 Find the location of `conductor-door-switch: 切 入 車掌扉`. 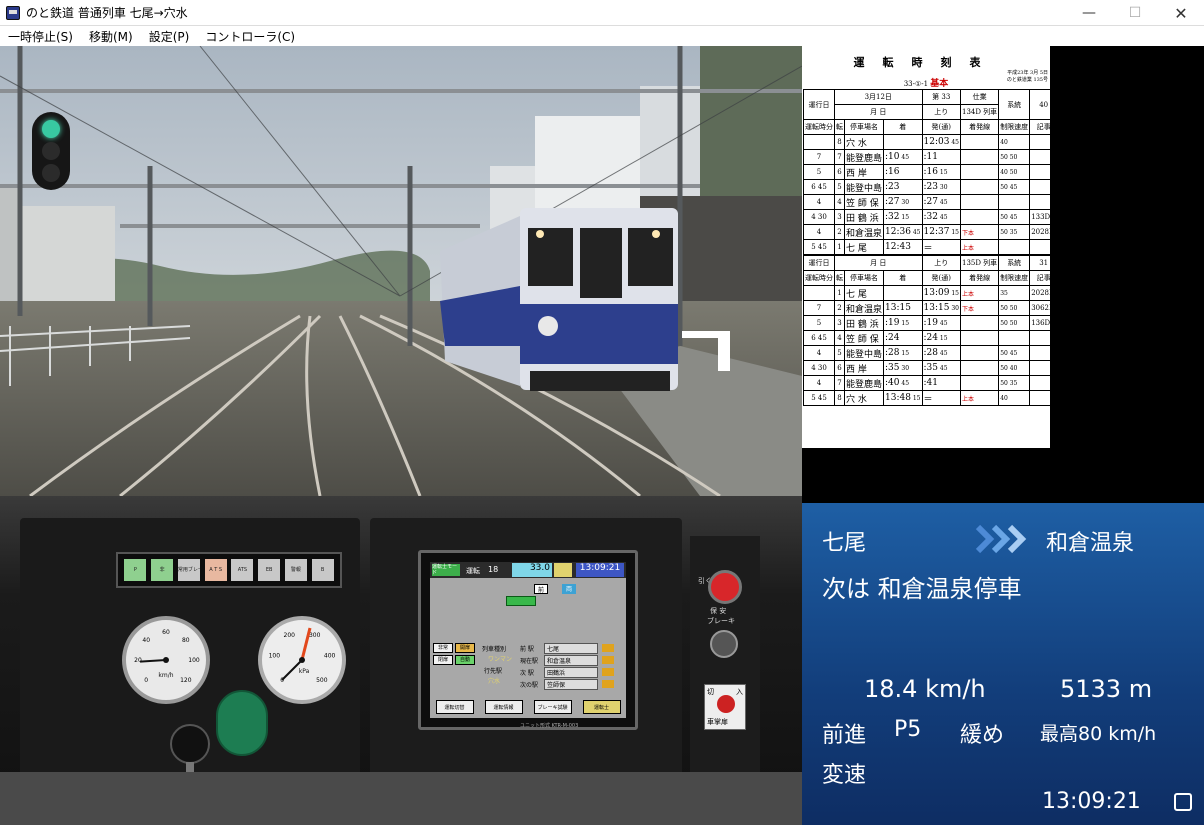

conductor-door-switch: 切 入 車掌扉 is located at coordinates (725, 707).